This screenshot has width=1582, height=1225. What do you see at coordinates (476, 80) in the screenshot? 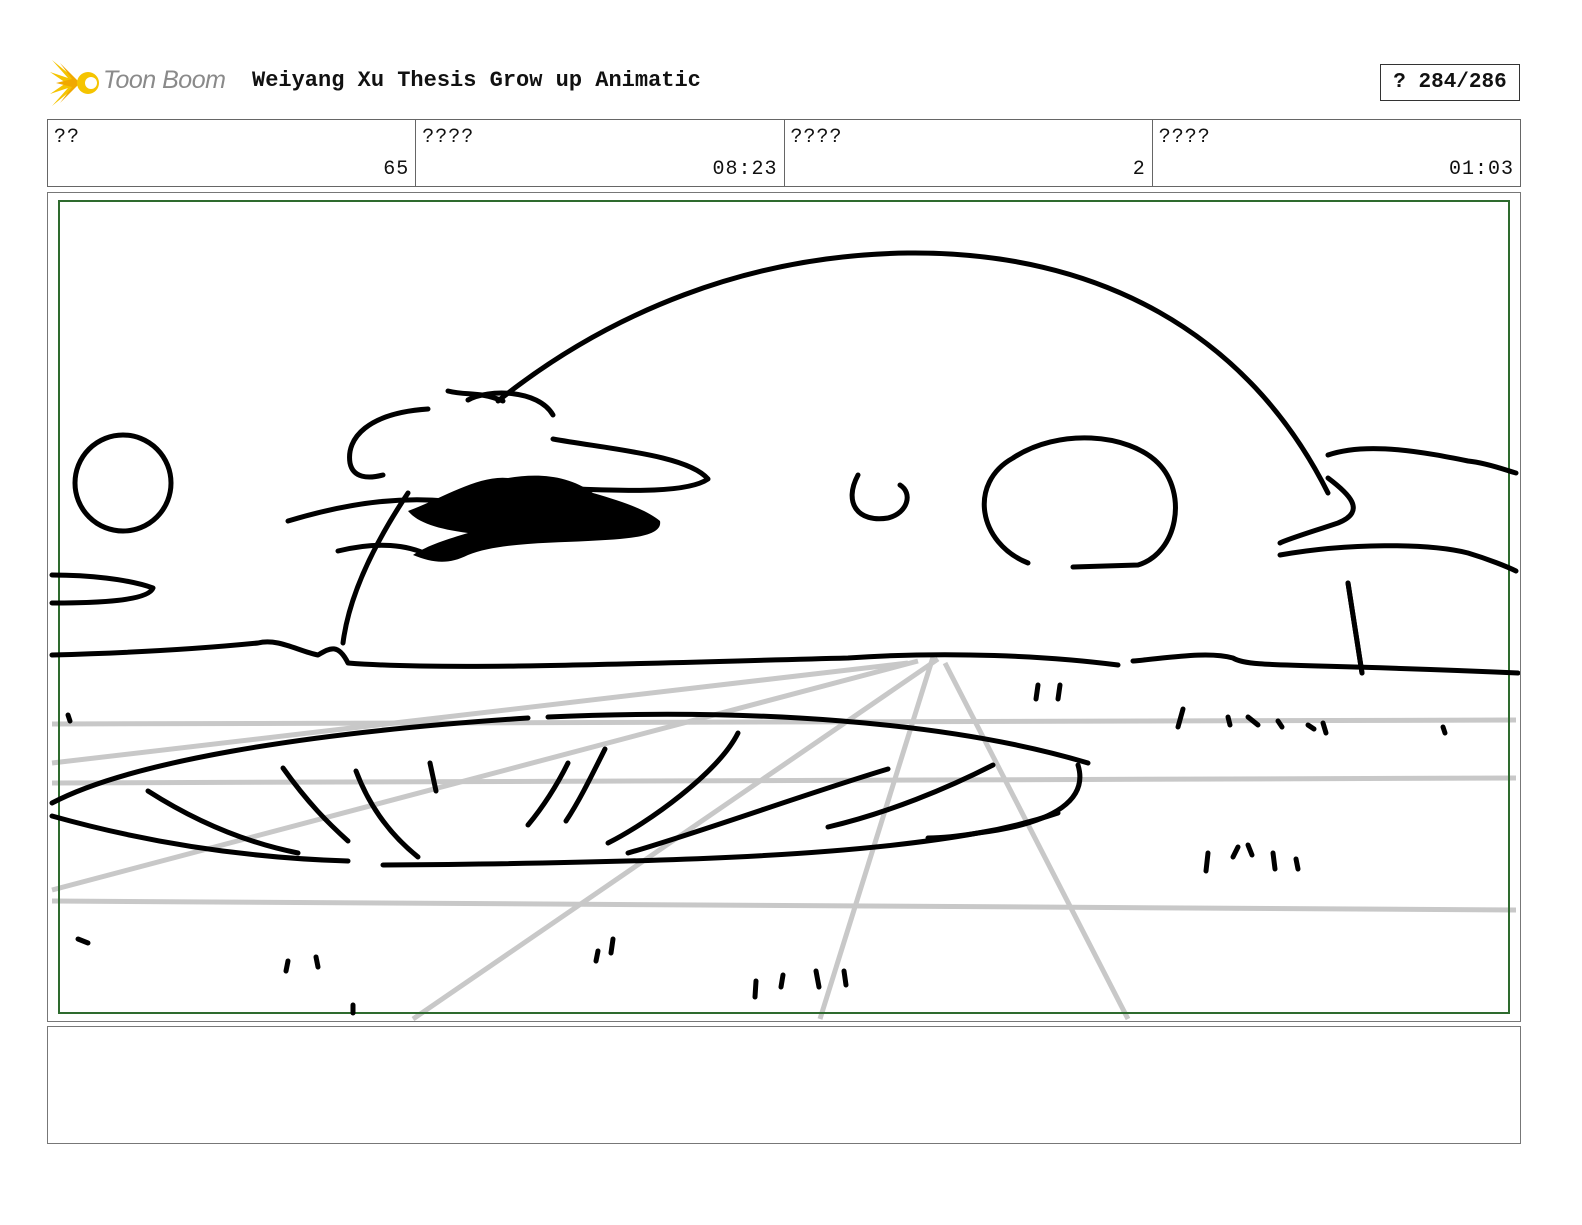
I see `project-title: Weiyang Xu Thesis Grow up Animatic` at bounding box center [476, 80].